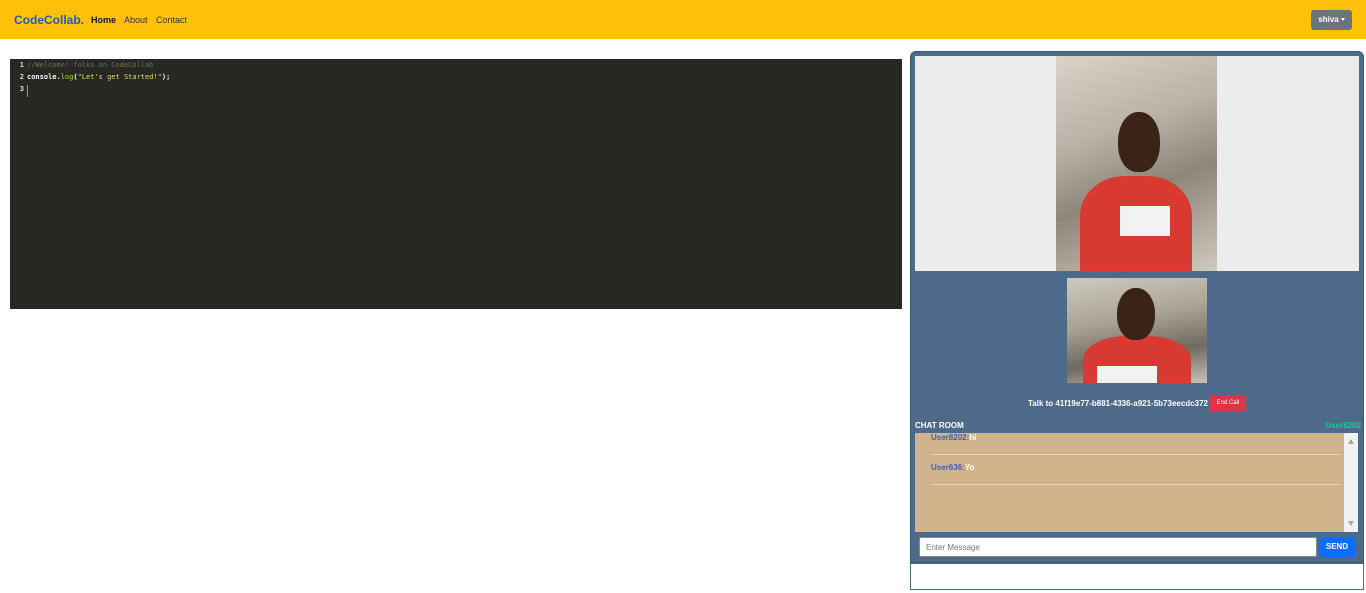 The image size is (1366, 593). What do you see at coordinates (49, 20) in the screenshot?
I see `brand-logo: CodeCollab.` at bounding box center [49, 20].